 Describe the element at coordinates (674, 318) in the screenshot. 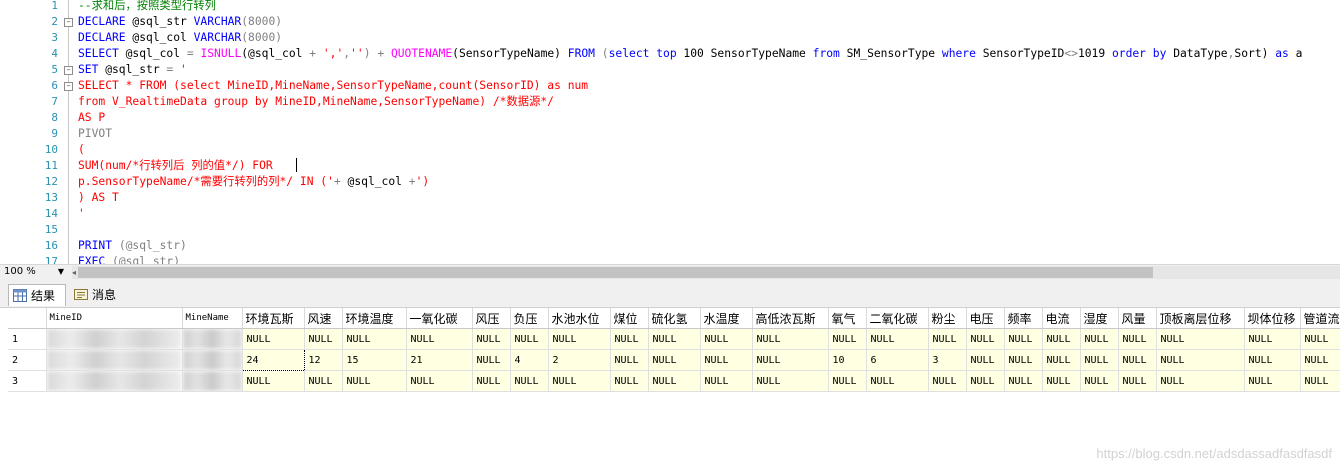

I see `column-header: 硫化氢` at that location.